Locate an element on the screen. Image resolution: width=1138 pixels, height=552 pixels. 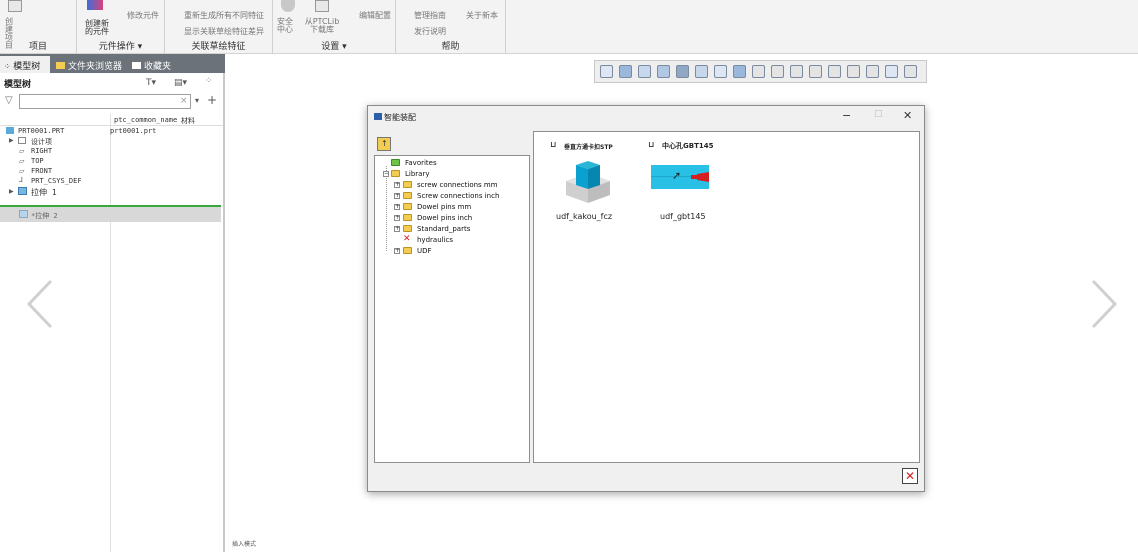
minimize-button: − is located at coordinates (846, 115).